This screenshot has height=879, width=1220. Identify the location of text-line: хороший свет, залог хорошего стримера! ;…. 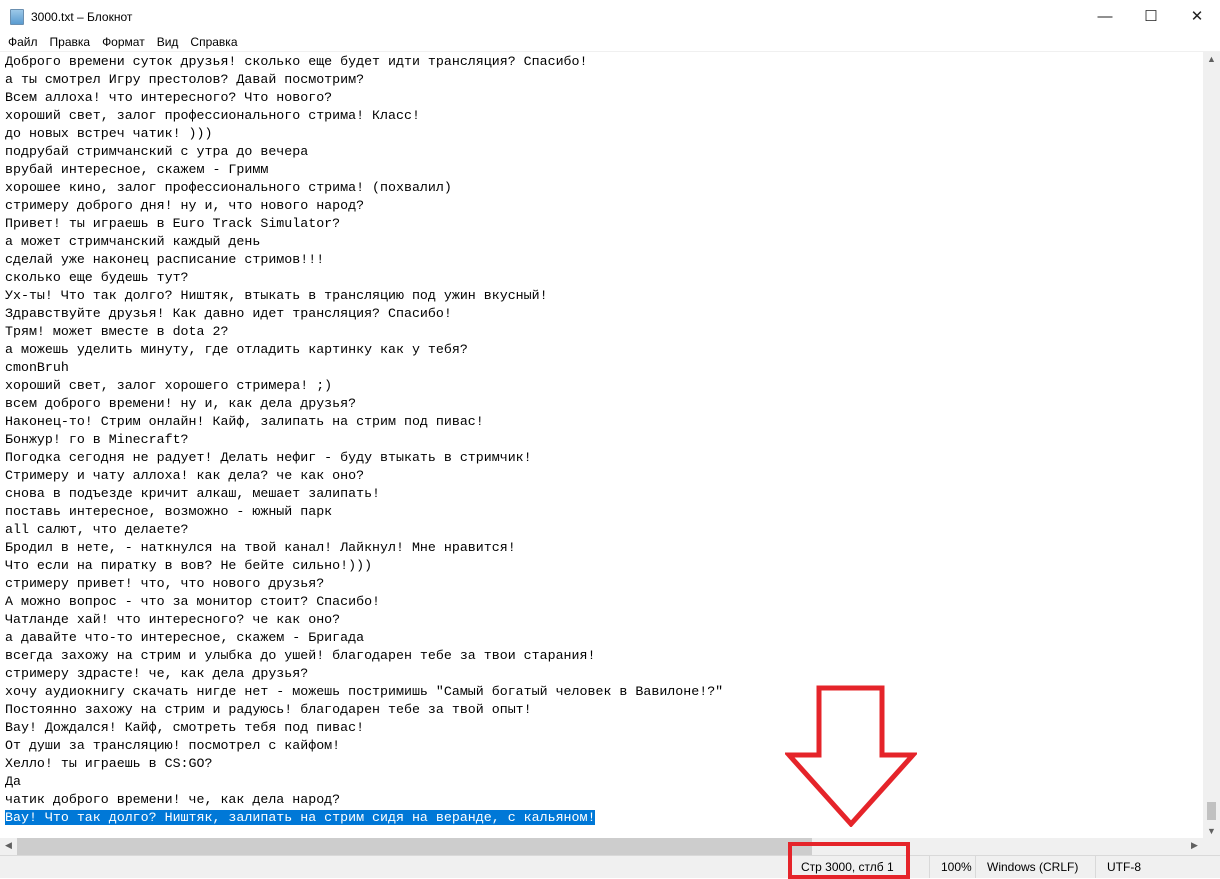
(604, 386).